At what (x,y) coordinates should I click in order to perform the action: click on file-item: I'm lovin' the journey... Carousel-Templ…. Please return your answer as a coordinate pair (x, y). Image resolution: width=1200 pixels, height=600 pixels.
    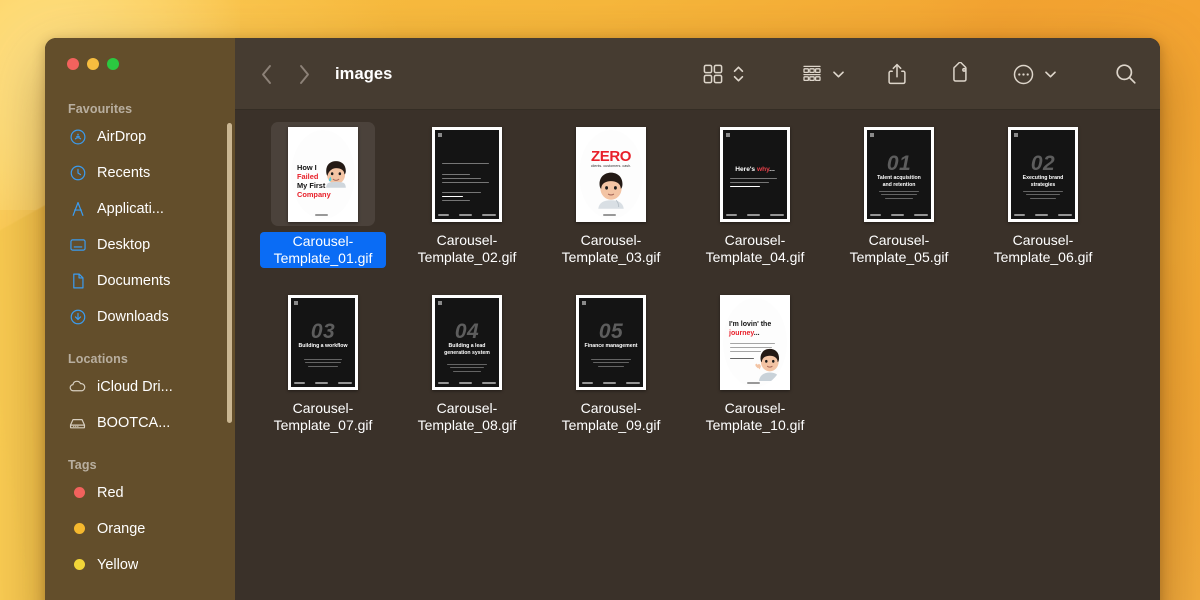
    Looking at the image, I should click on (755, 362).